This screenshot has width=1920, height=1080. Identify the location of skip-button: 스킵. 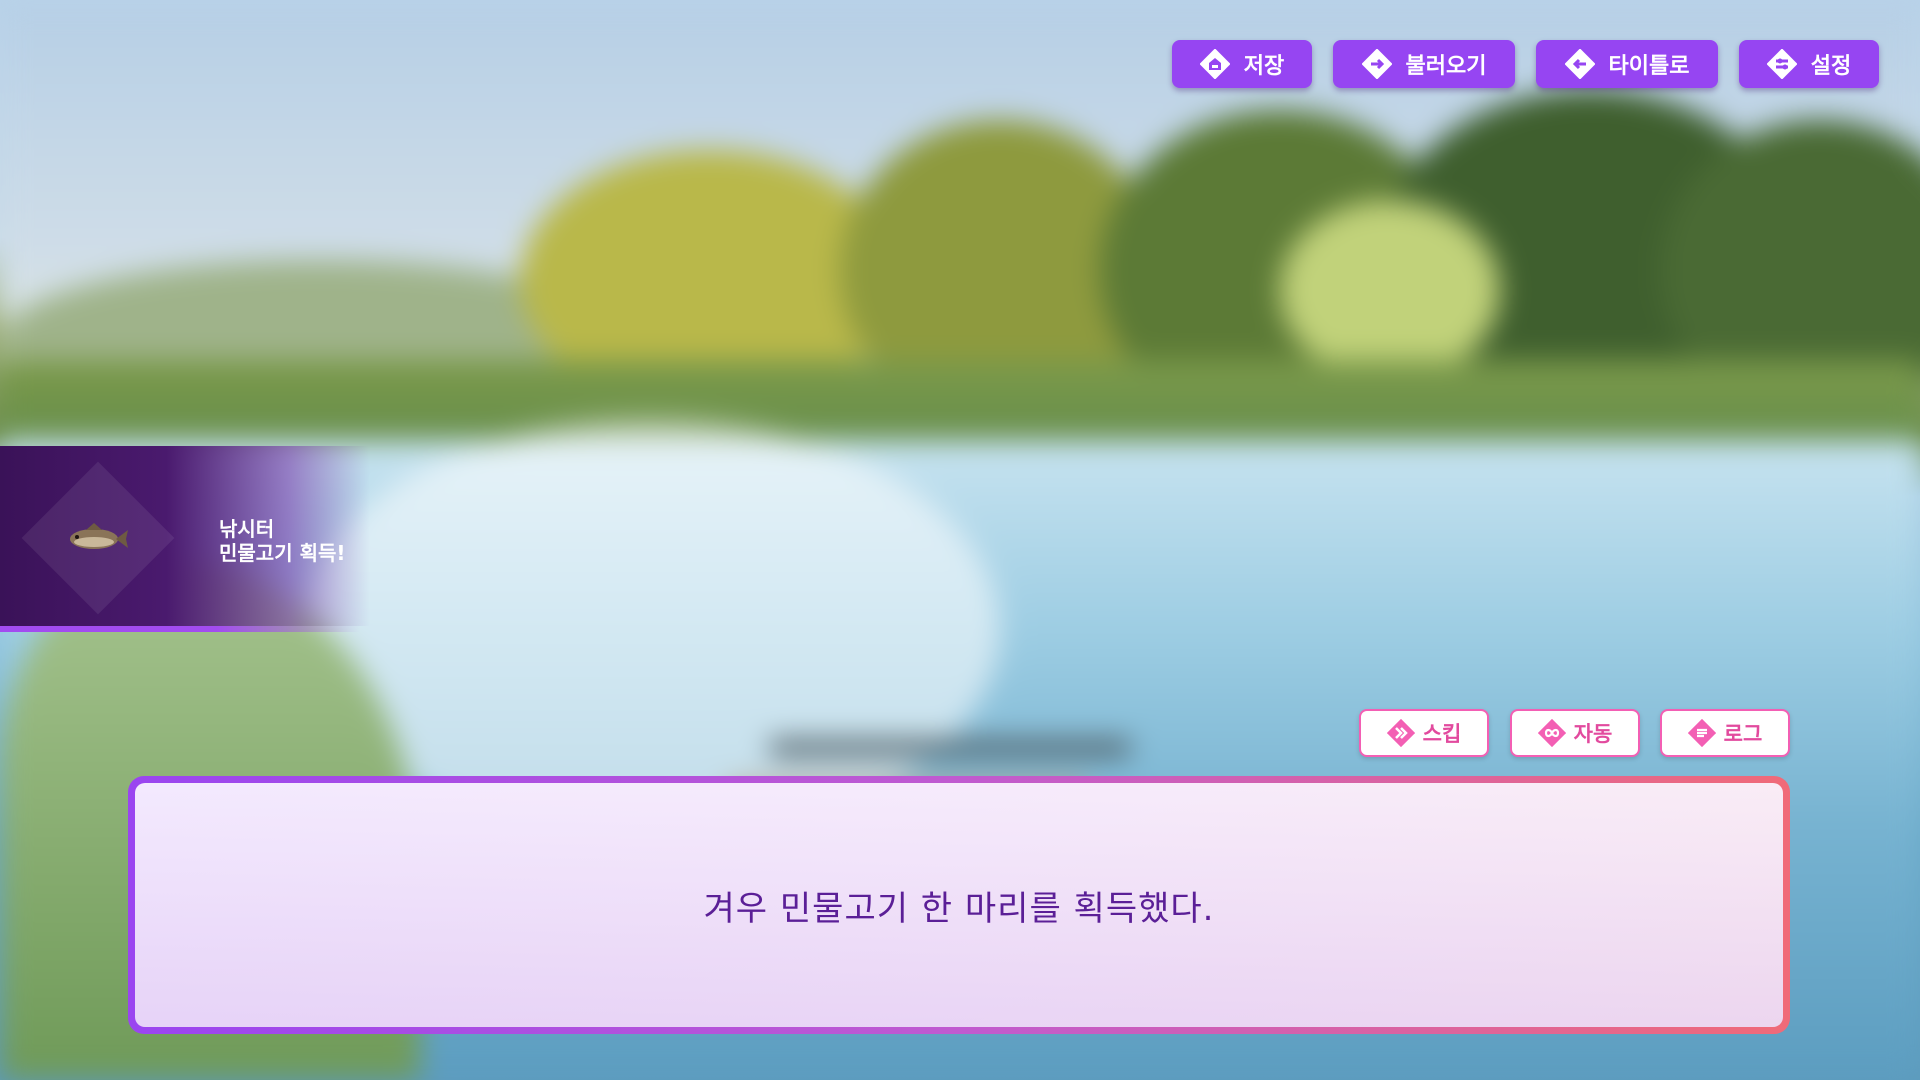
(1424, 733).